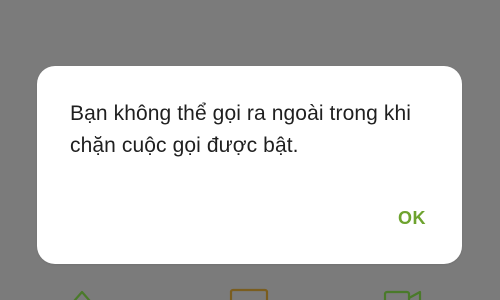 The height and width of the screenshot is (300, 500). What do you see at coordinates (82, 293) in the screenshot?
I see `home-icon` at bounding box center [82, 293].